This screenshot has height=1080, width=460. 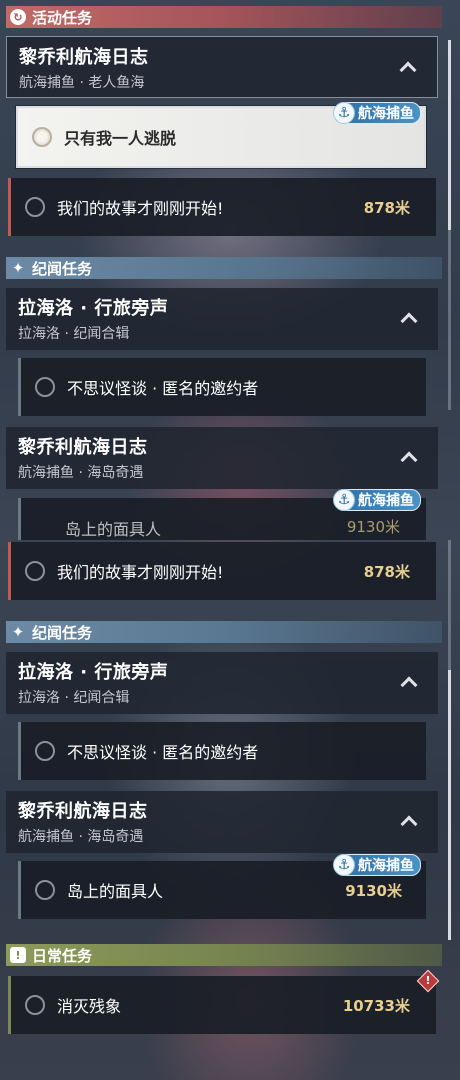 What do you see at coordinates (89, 1006) in the screenshot?
I see `task-label: 消灭残象` at bounding box center [89, 1006].